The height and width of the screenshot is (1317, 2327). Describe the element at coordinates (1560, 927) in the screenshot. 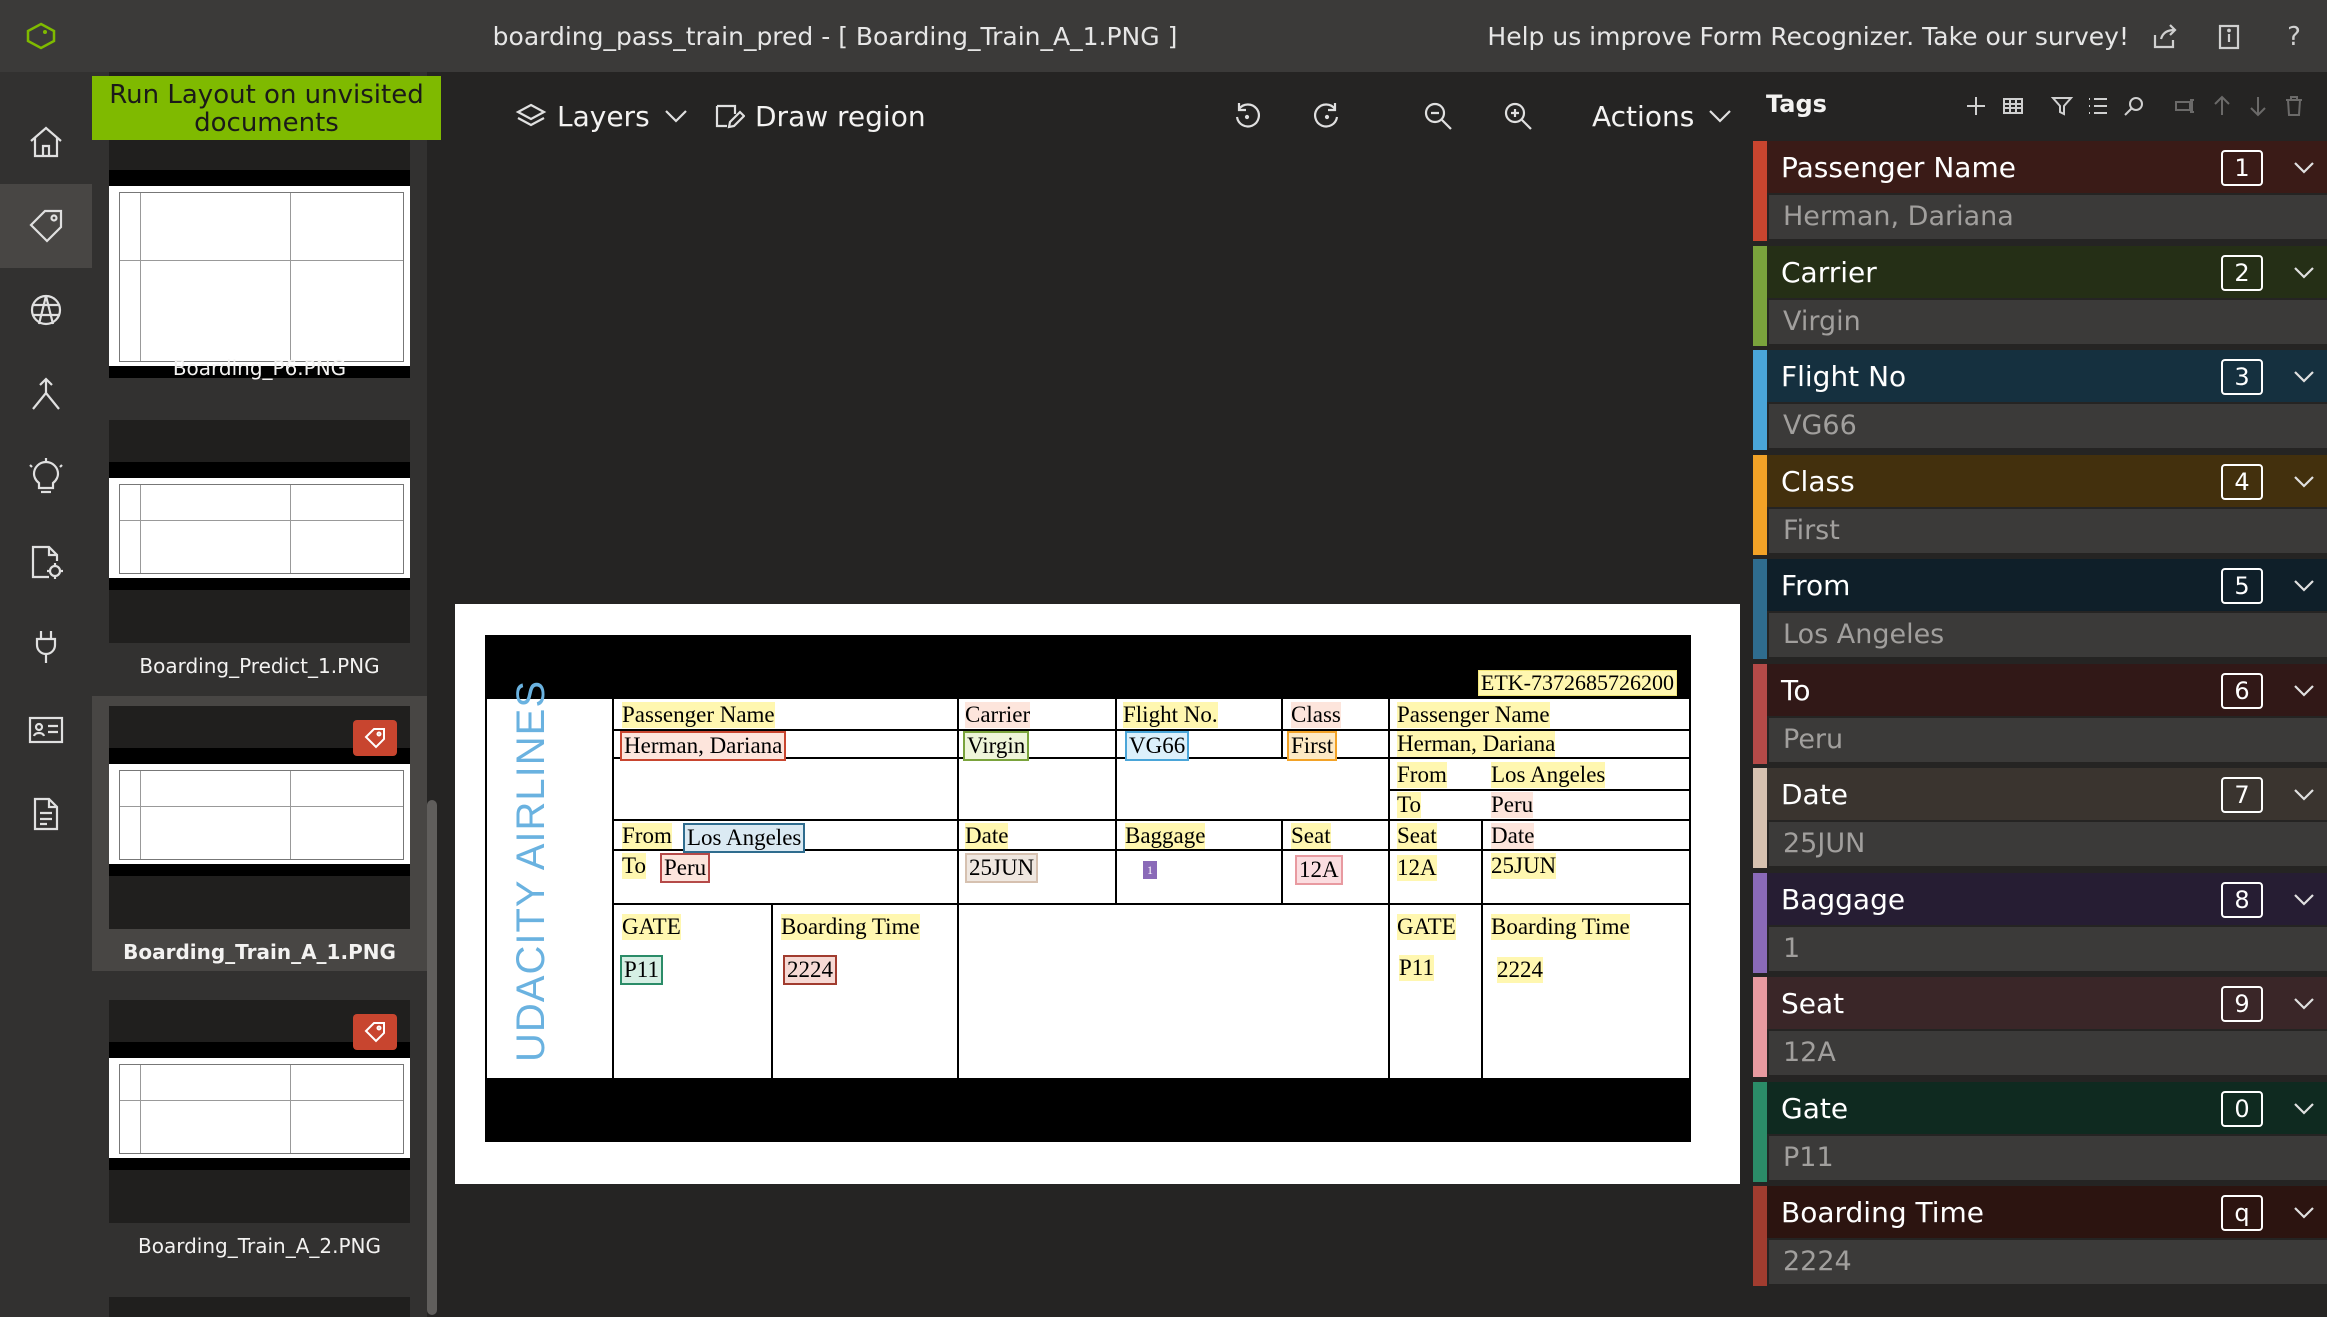

I see `boarding-time-label-right: Boarding Time` at that location.